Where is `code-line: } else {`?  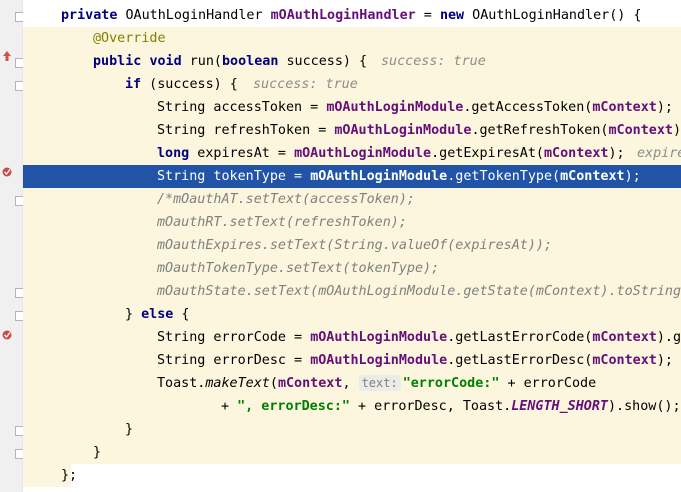 code-line: } else { is located at coordinates (352, 314).